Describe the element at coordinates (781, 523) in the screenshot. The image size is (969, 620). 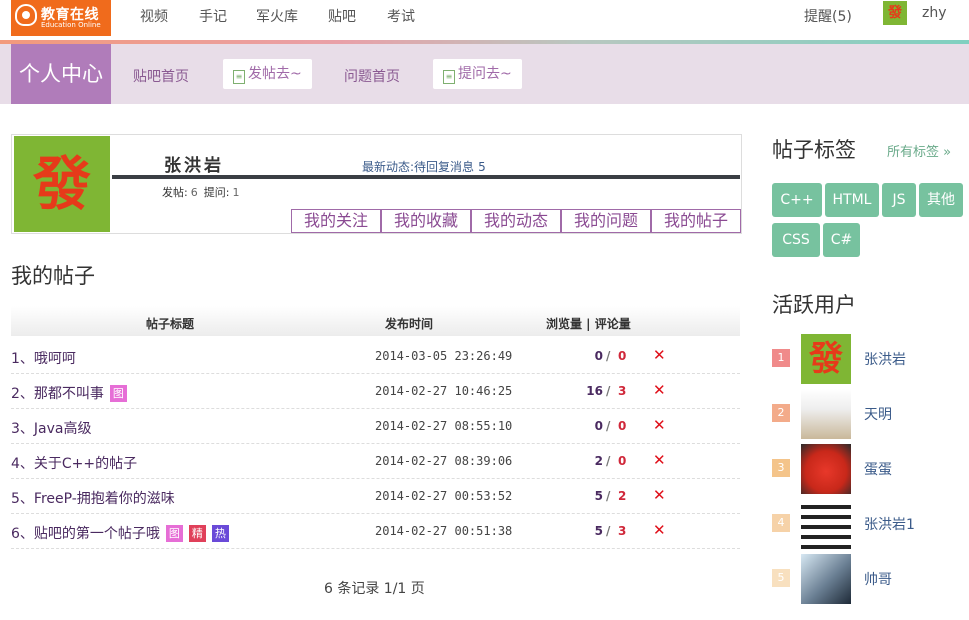
I see `rank-badge: 4` at that location.